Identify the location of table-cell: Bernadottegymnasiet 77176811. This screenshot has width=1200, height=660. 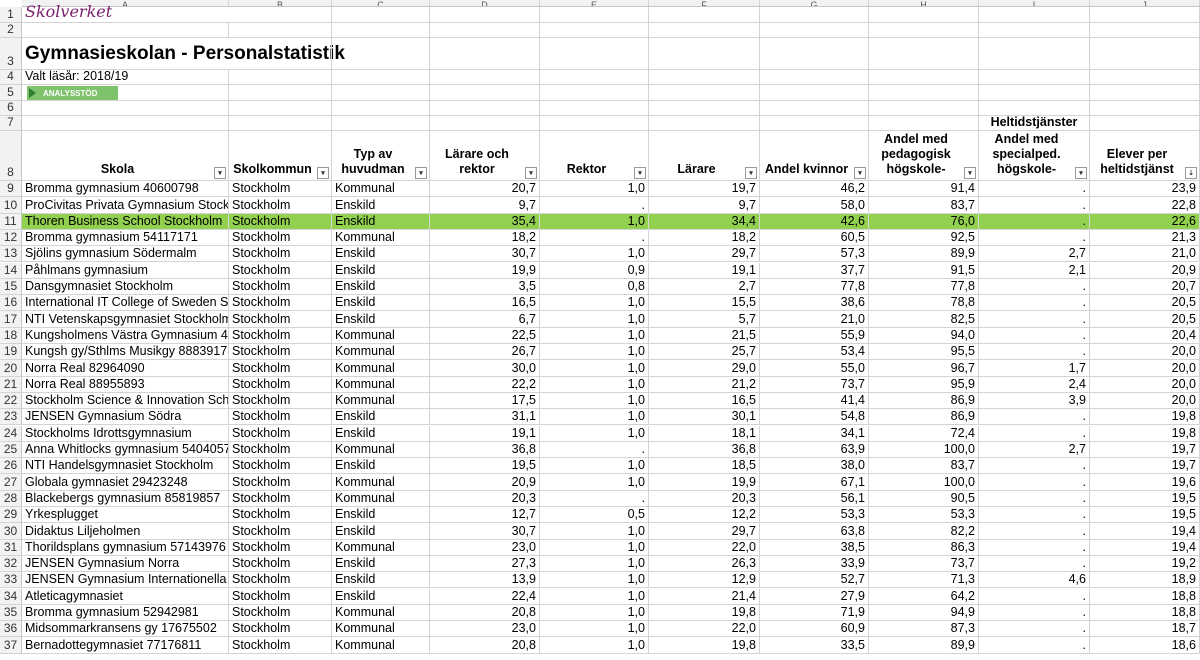
(125, 645).